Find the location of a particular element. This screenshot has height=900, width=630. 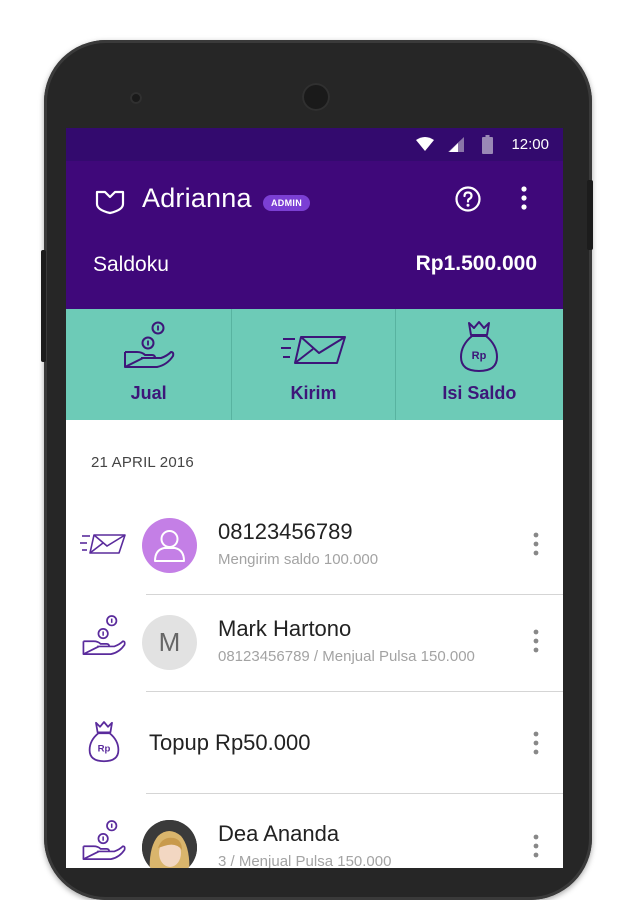

help-icon is located at coordinates (468, 199).